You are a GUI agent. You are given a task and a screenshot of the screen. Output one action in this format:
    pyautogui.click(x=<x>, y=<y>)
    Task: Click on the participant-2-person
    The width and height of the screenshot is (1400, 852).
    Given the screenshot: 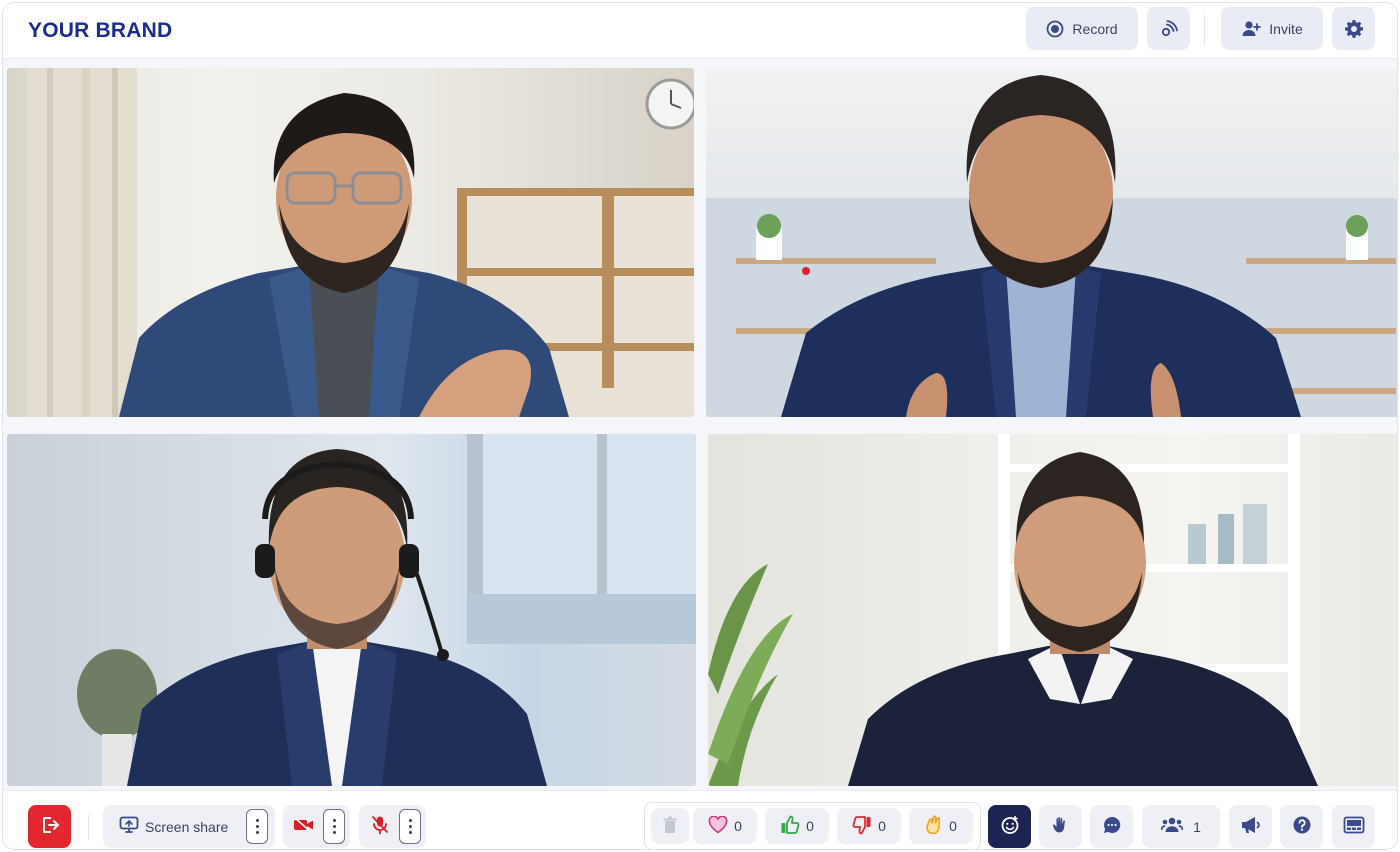 What is the action you would take?
    pyautogui.click(x=1041, y=246)
    